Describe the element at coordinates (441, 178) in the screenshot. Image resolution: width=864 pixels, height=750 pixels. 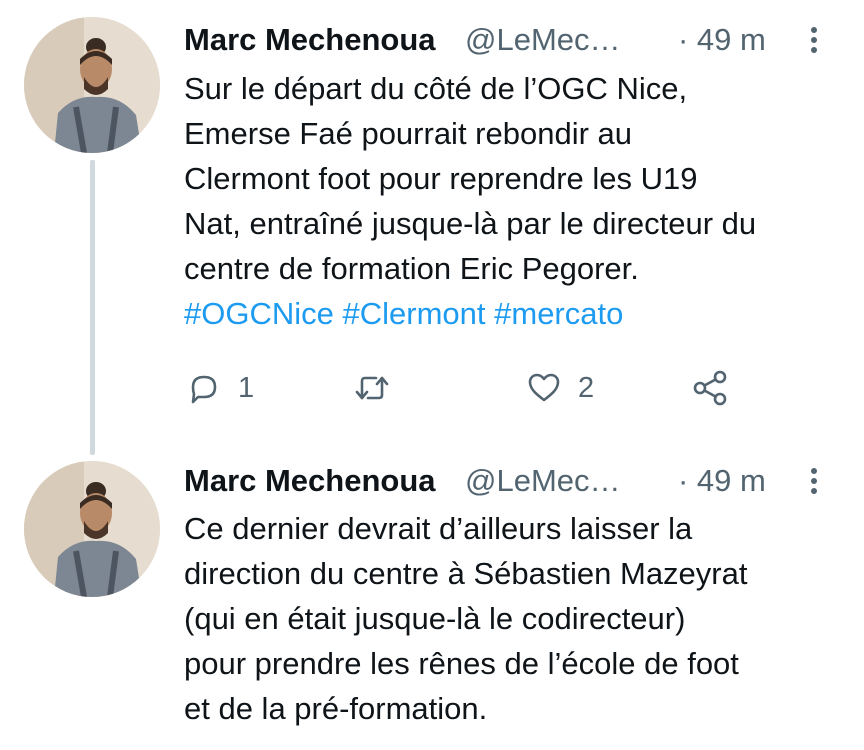
I see `tweet-line: Clermont foot pour reprendre les U19` at that location.